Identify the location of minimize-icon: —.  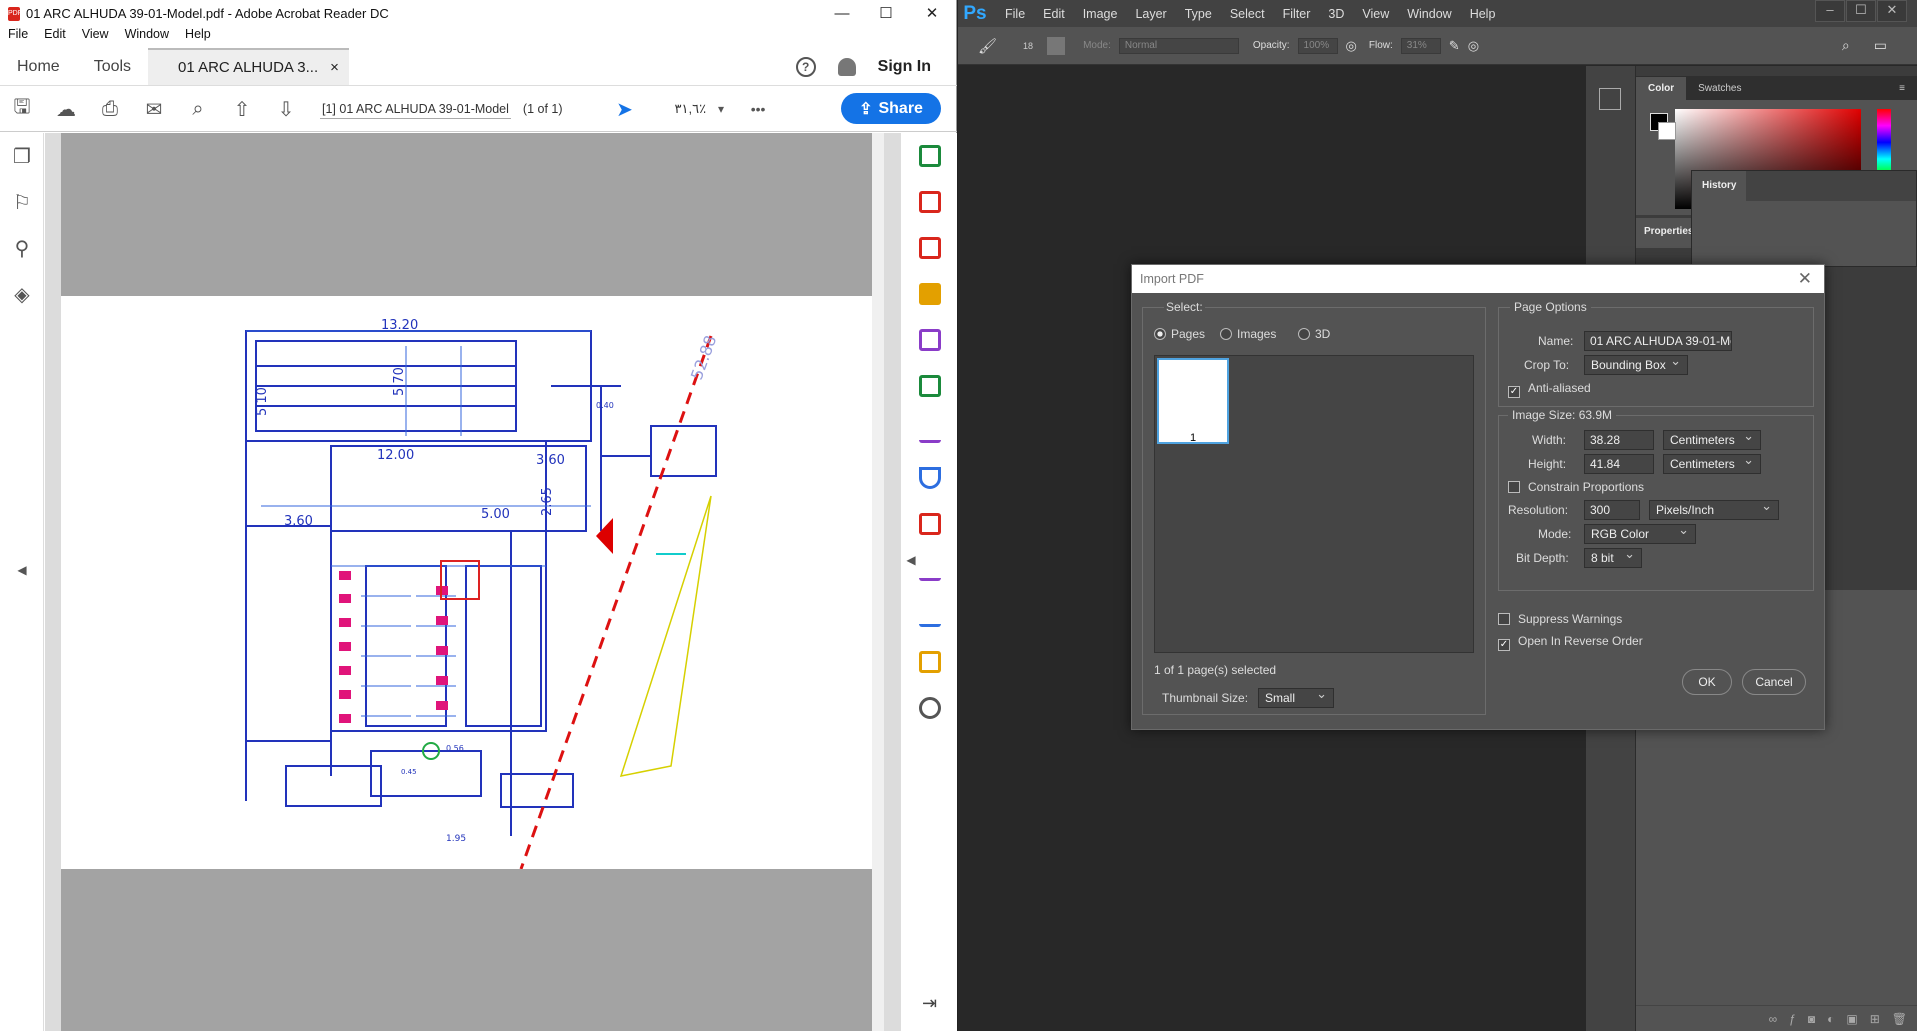
(842, 13).